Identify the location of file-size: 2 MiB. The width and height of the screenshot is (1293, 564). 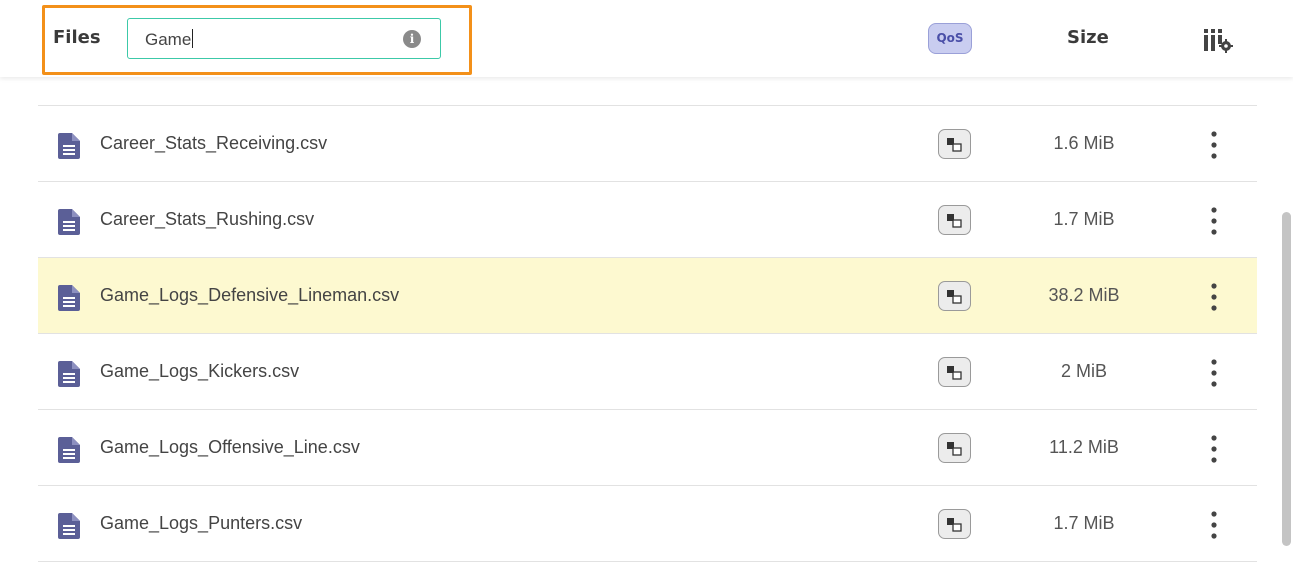
(1083, 371).